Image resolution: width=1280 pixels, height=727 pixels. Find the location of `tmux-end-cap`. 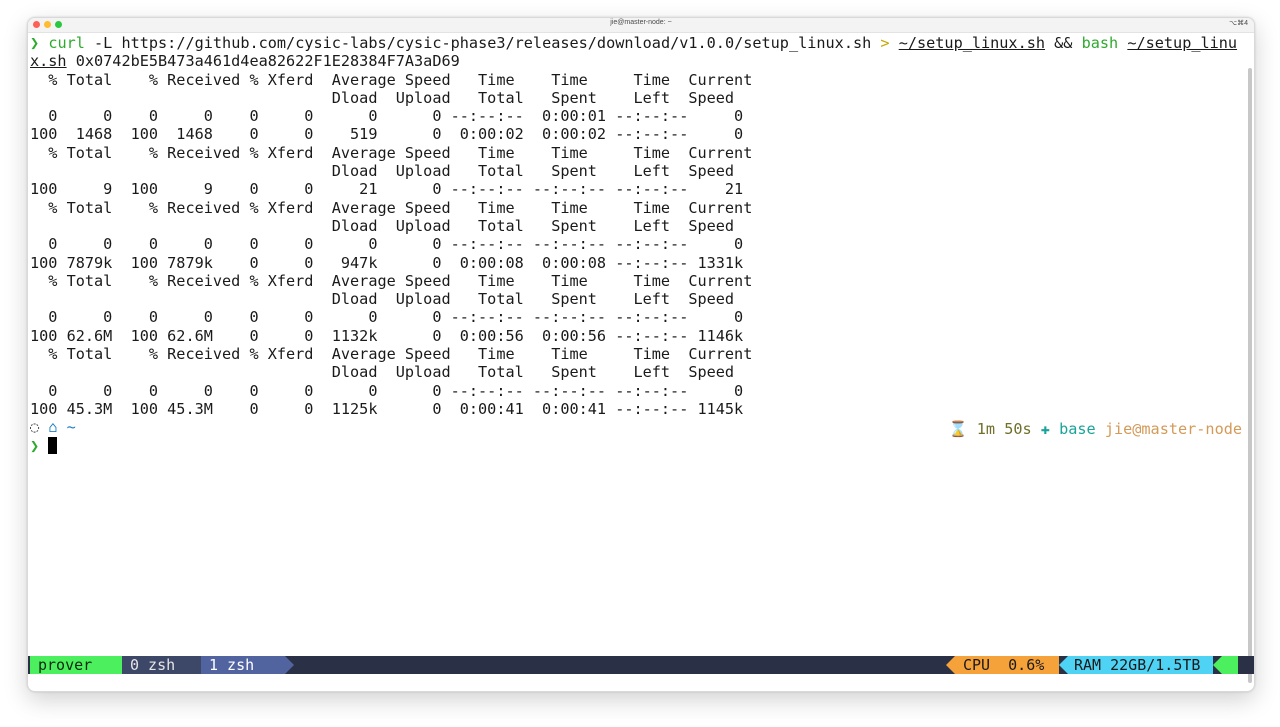

tmux-end-cap is located at coordinates (1230, 665).